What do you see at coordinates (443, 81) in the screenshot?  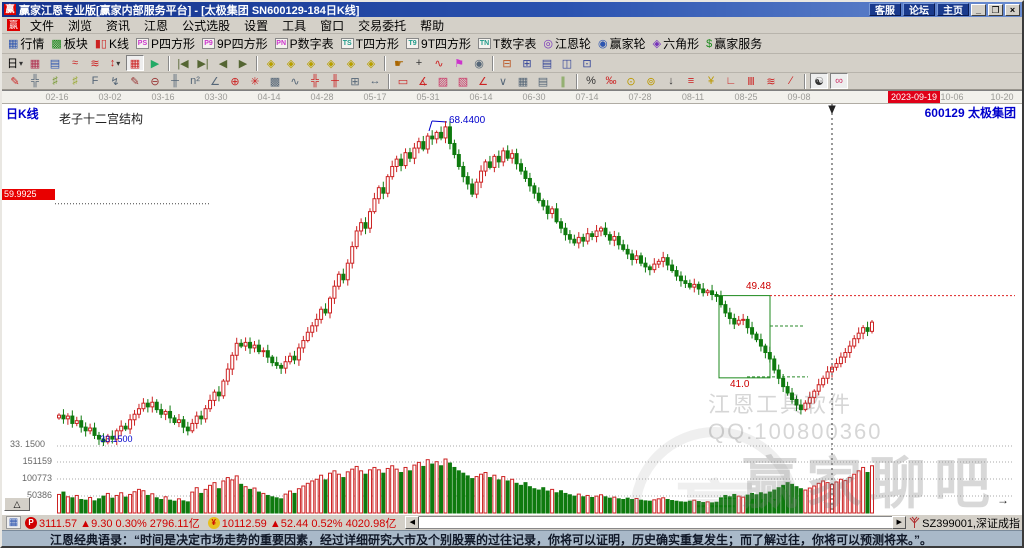 I see `shade-box1-icon: ▨` at bounding box center [443, 81].